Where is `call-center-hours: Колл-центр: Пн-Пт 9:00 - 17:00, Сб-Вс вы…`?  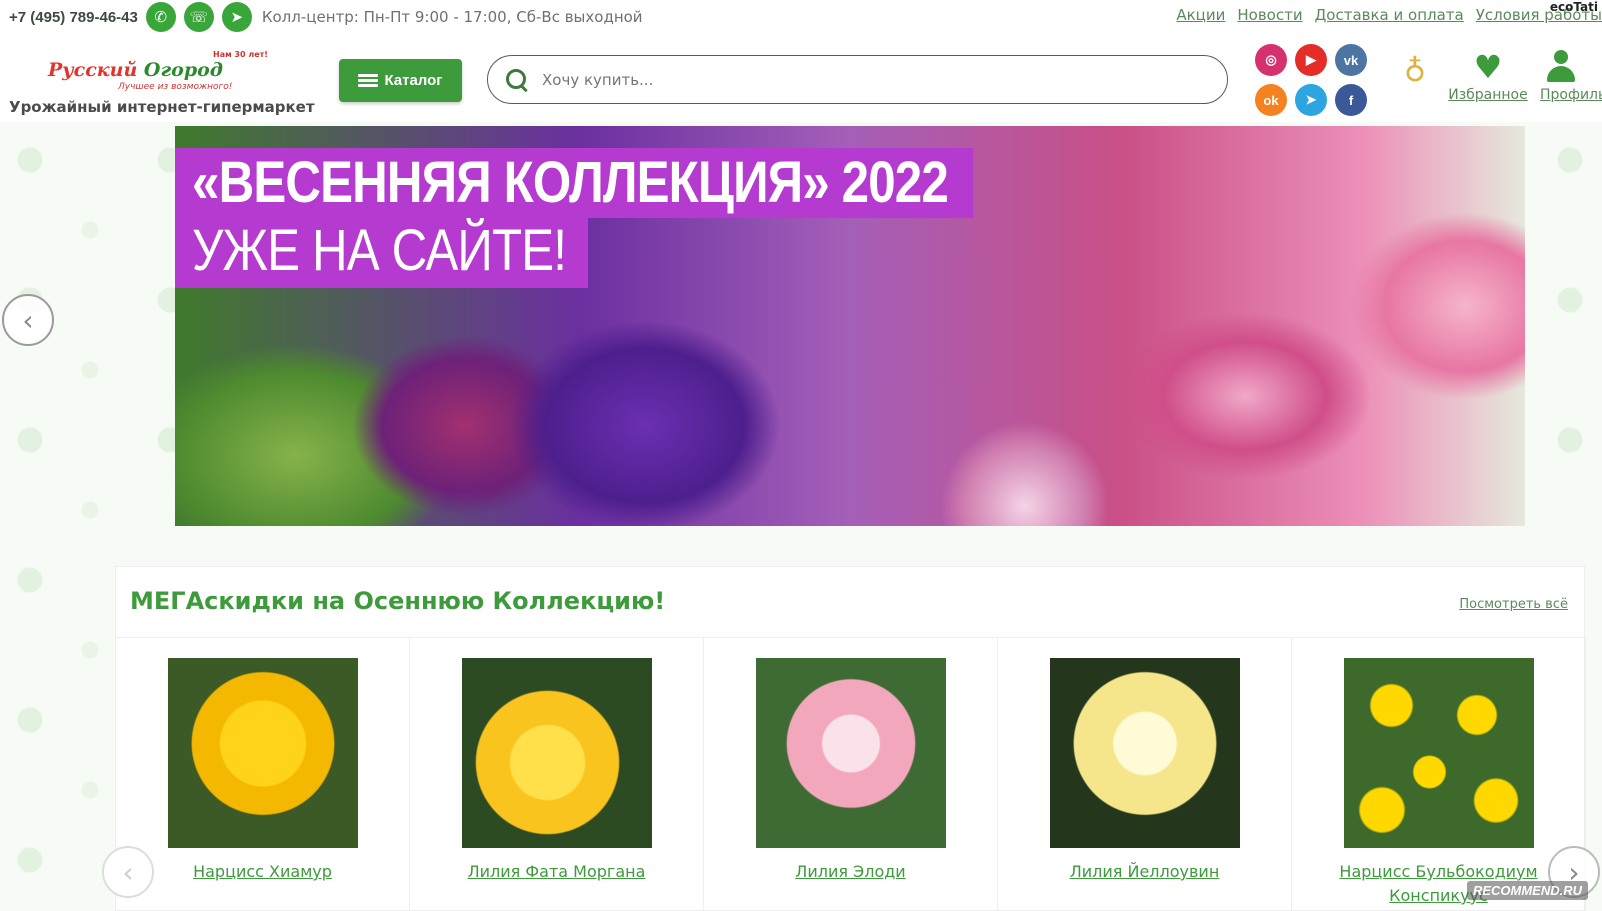 call-center-hours: Колл-центр: Пн-Пт 9:00 - 17:00, Сб-Вс вы… is located at coordinates (452, 17).